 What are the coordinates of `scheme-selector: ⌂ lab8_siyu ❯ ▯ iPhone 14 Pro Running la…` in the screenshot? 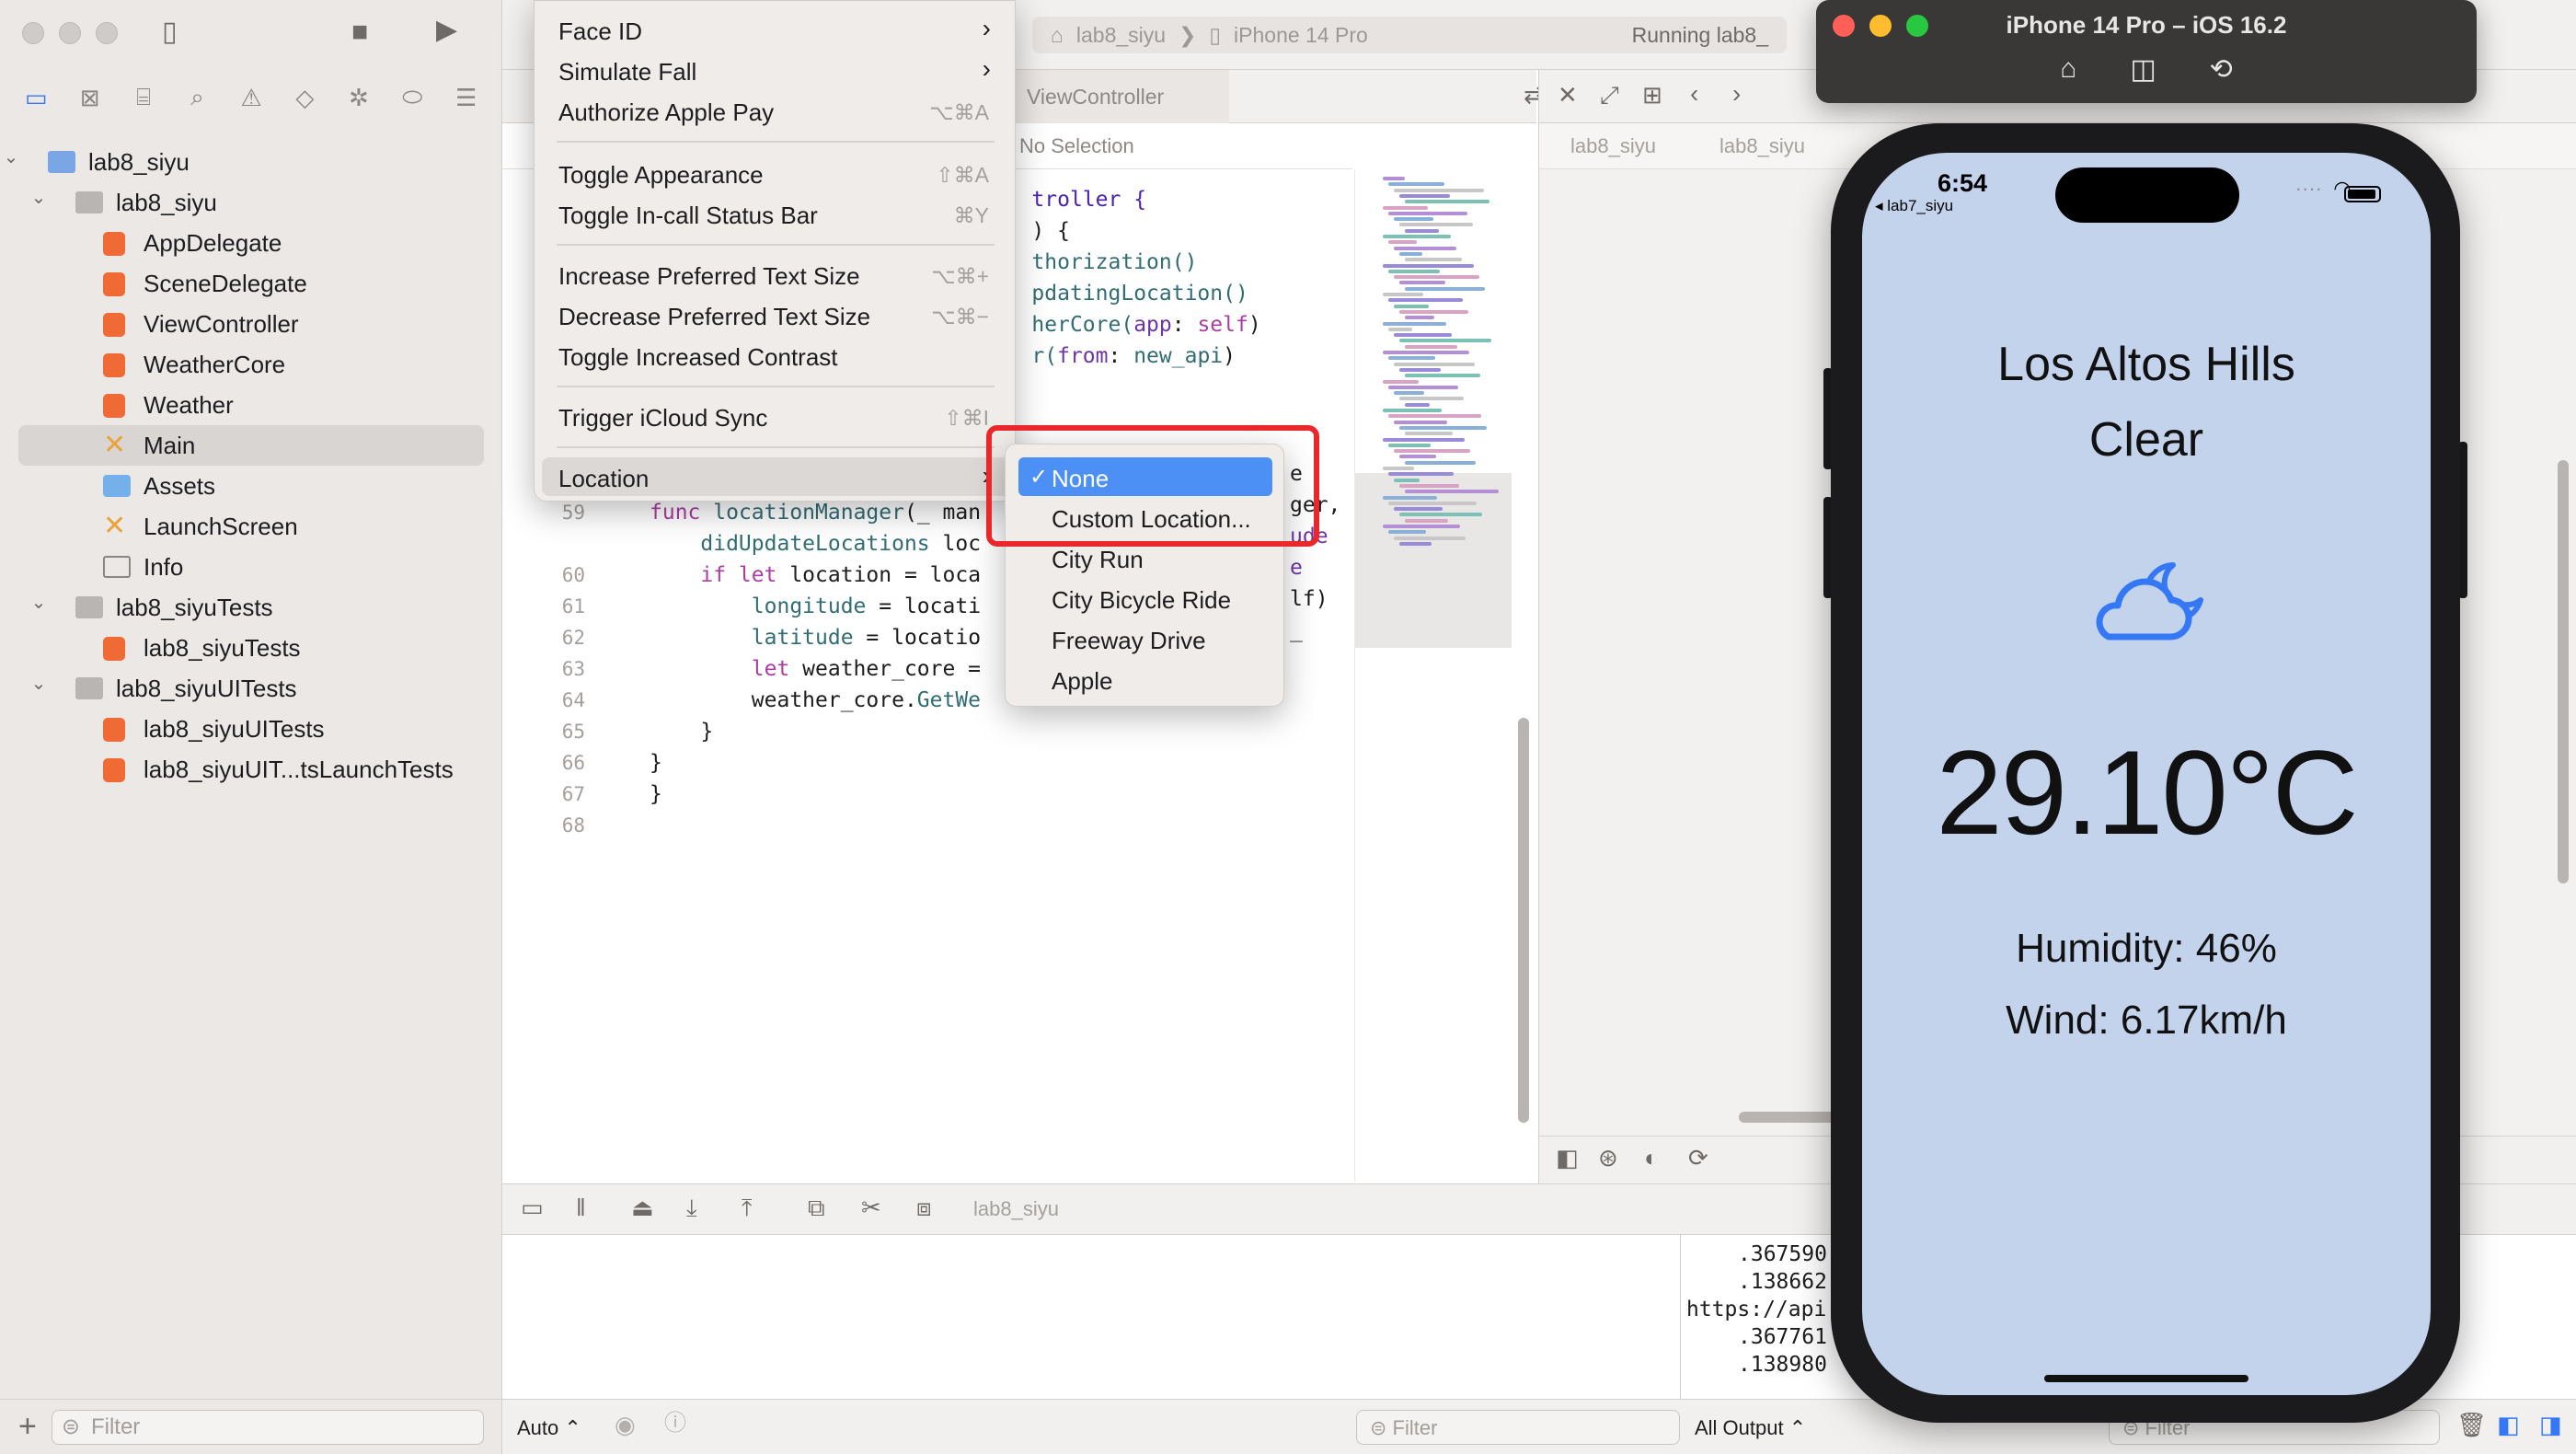 It's located at (1409, 35).